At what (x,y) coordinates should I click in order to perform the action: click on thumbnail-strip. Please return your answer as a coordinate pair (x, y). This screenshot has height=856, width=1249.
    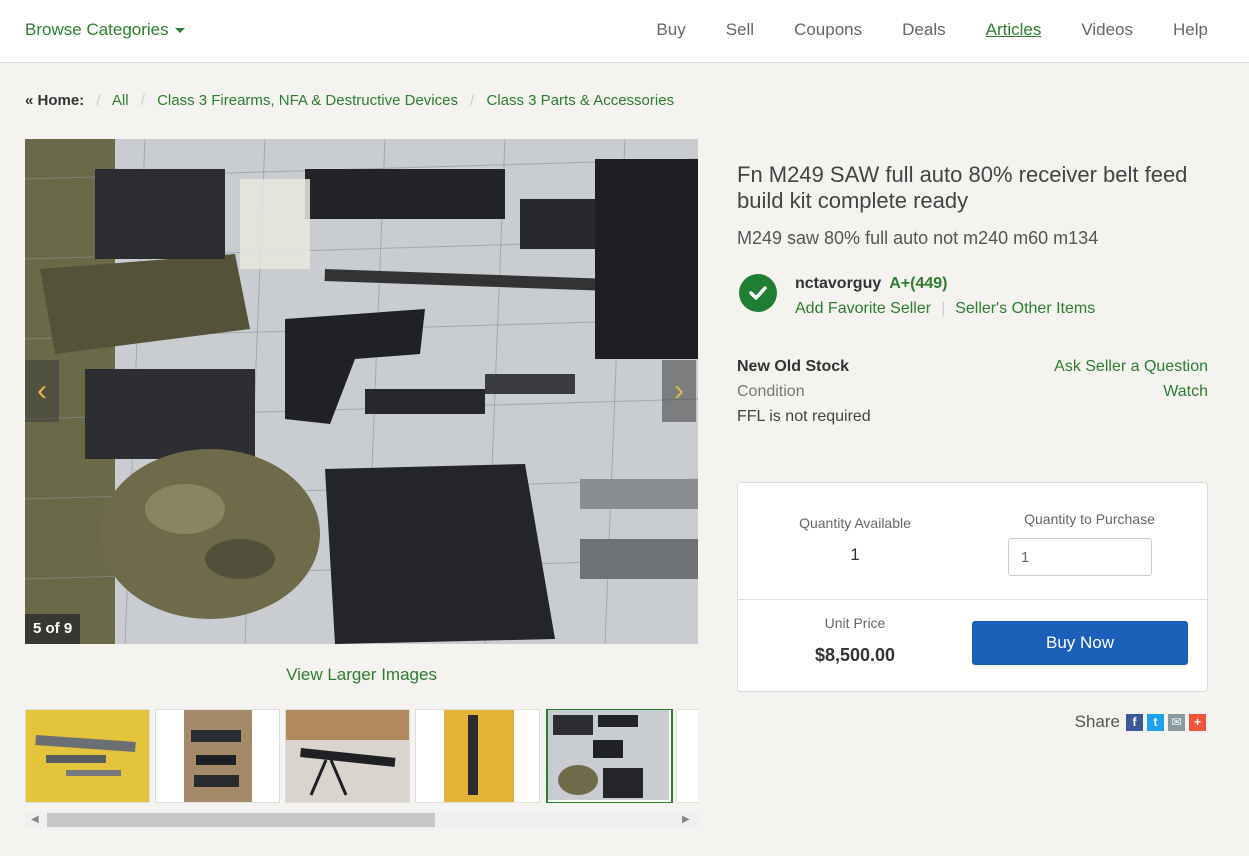
    Looking at the image, I should click on (361, 756).